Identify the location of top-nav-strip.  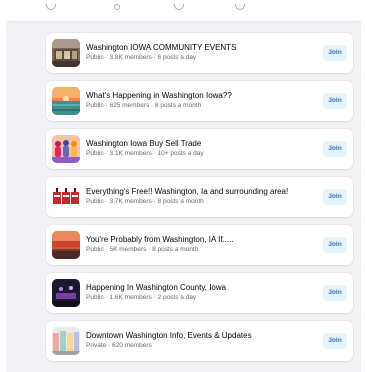
(183, 11).